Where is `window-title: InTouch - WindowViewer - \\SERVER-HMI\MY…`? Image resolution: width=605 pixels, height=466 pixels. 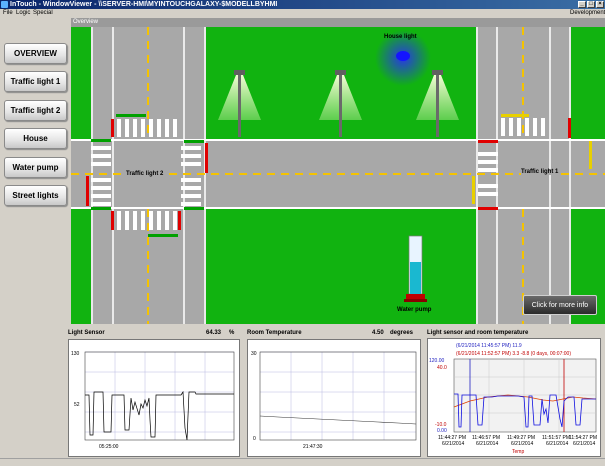 window-title: InTouch - WindowViewer - \\SERVER-HMI\MY… is located at coordinates (144, 4).